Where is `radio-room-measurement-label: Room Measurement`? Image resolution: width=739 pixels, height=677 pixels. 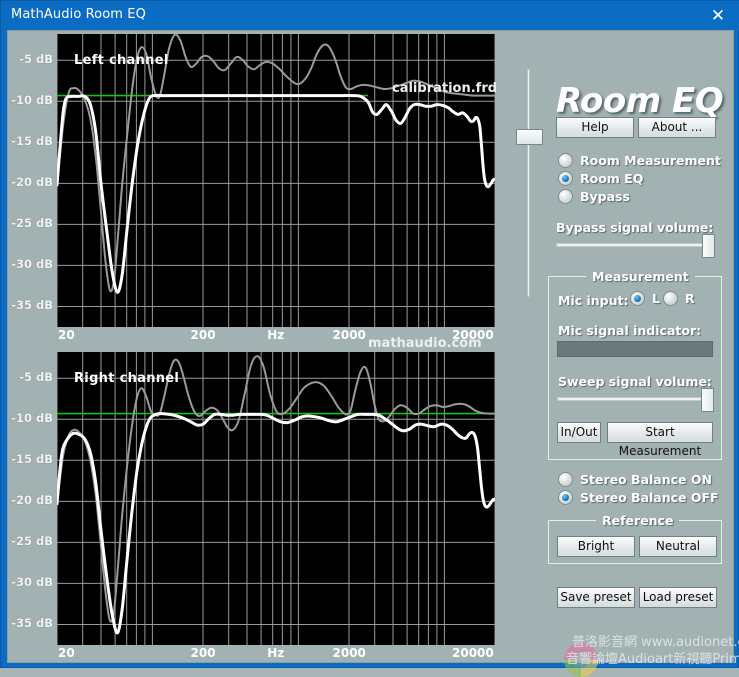 radio-room-measurement-label: Room Measurement is located at coordinates (650, 160).